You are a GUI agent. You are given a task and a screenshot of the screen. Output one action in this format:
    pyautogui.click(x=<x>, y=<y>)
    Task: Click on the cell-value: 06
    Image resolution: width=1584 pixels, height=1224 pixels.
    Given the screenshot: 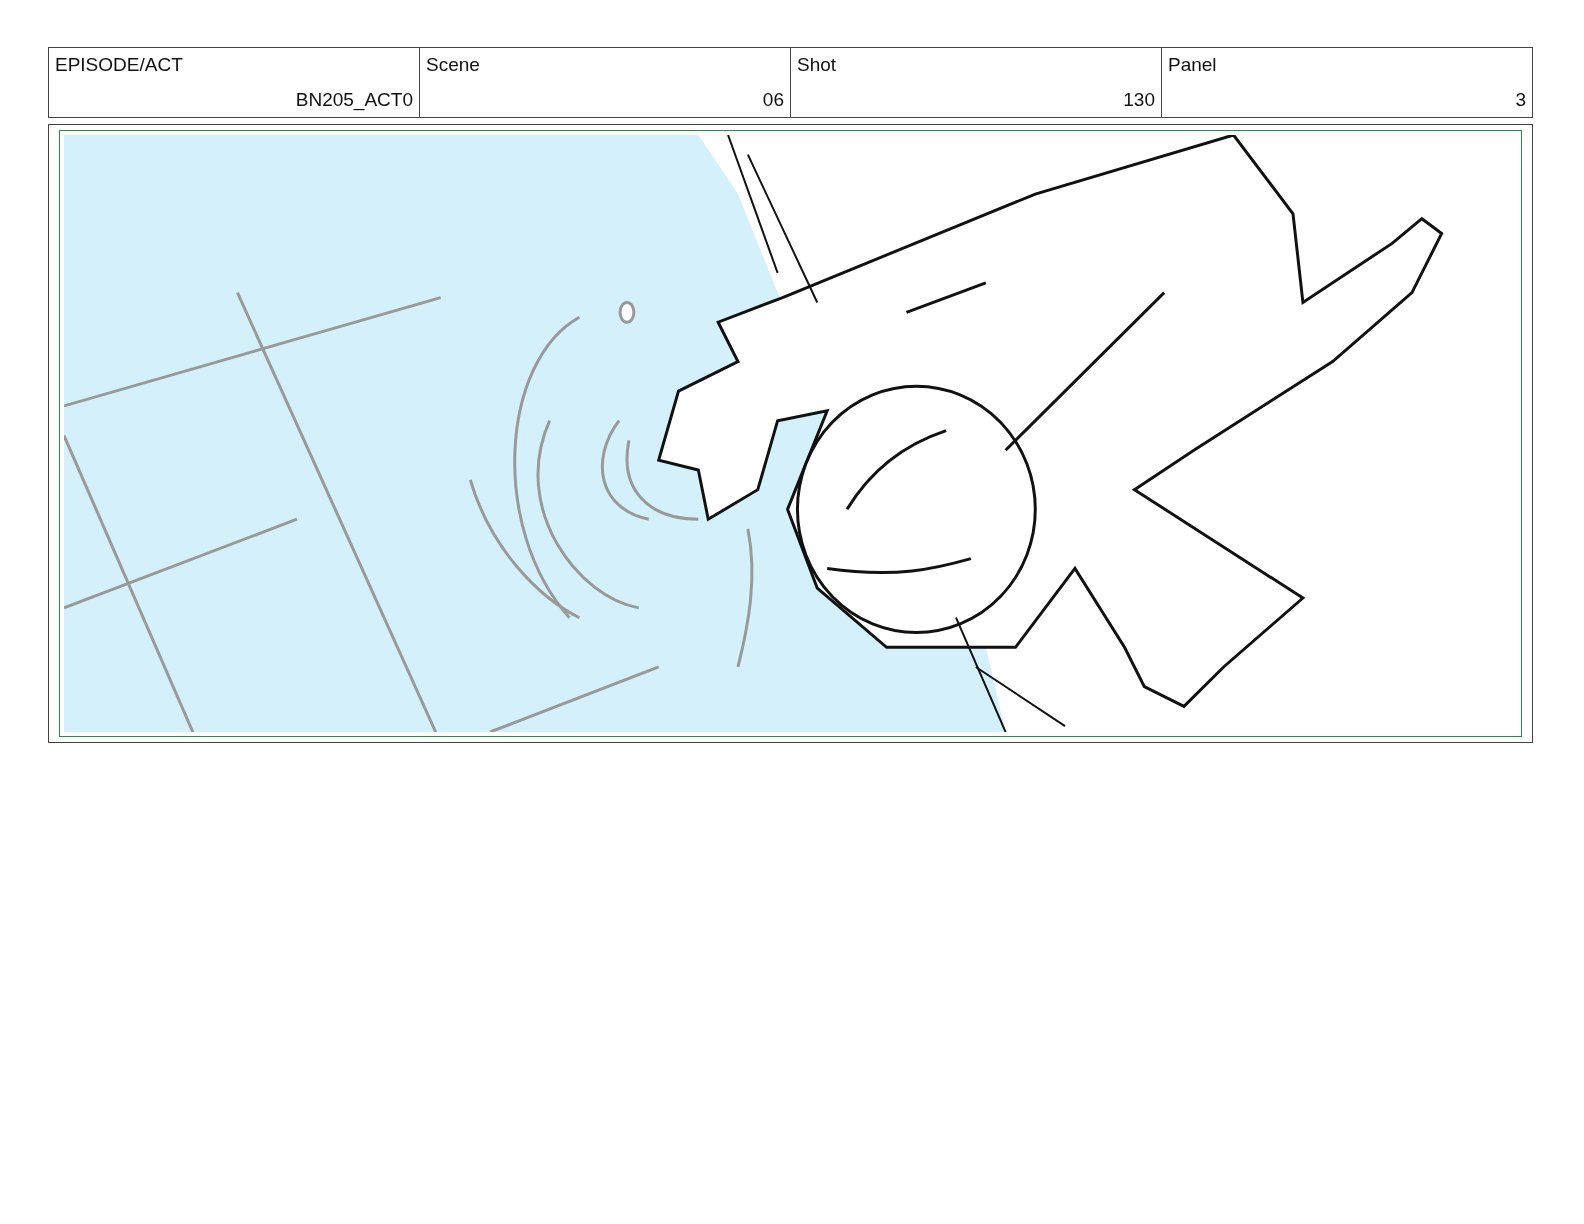 What is the action you would take?
    pyautogui.click(x=773, y=100)
    